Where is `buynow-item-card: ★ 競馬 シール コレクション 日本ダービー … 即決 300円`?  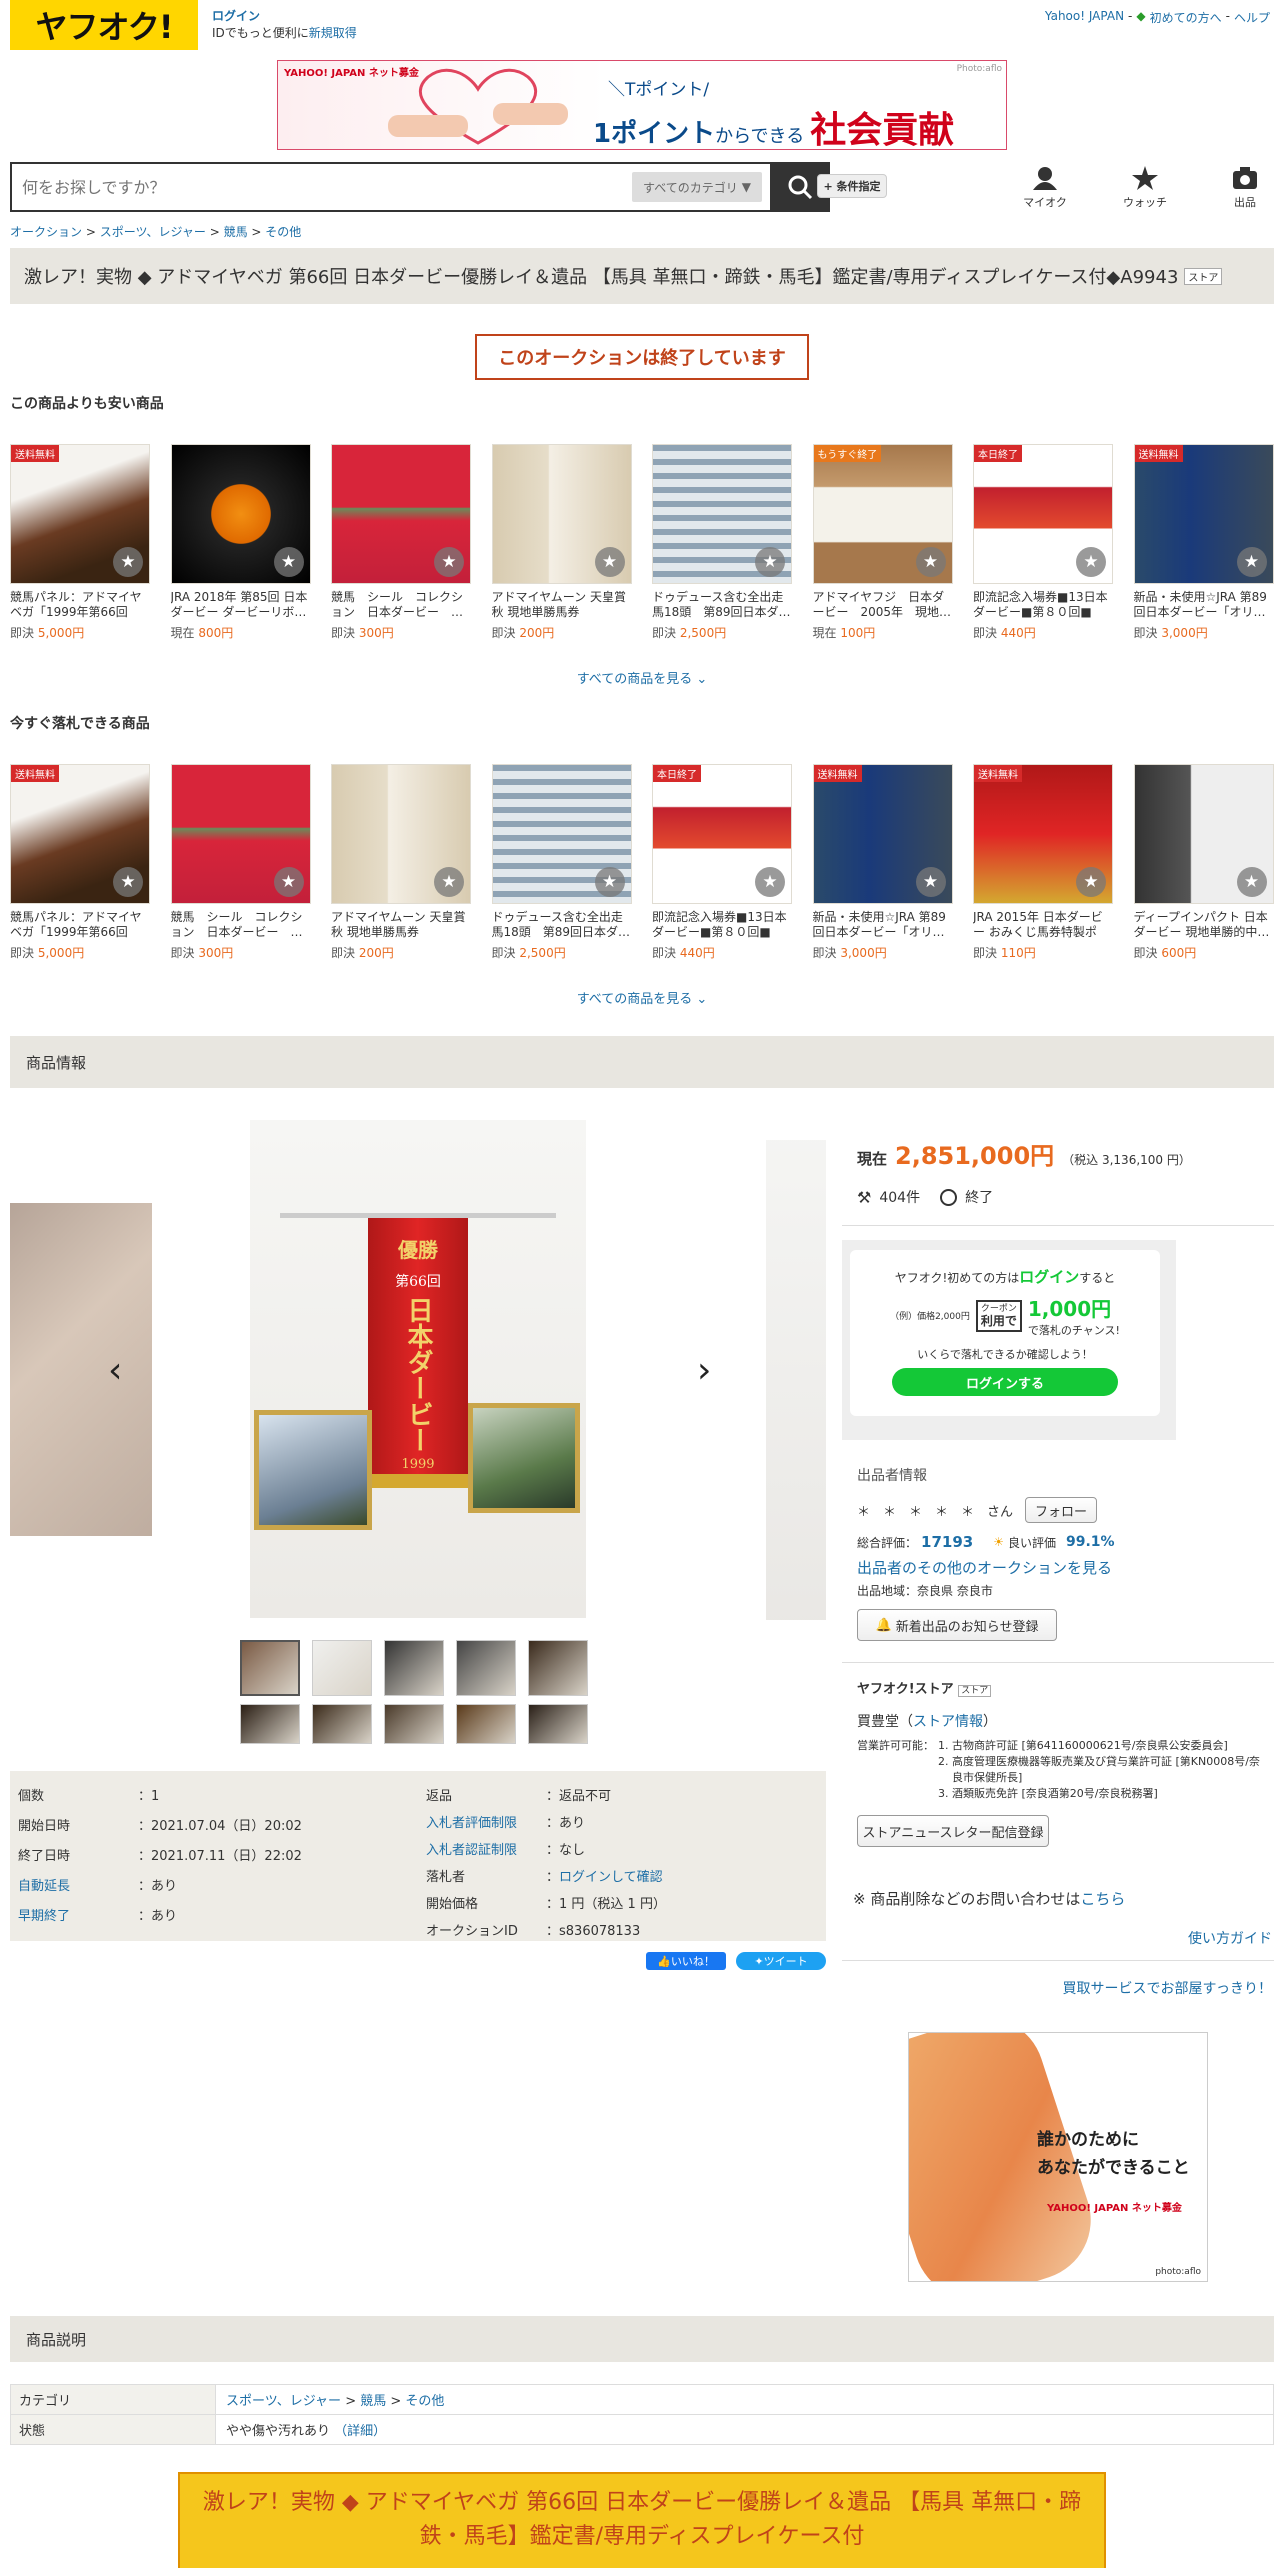
buynow-item-card: ★ 競馬 シール コレクション 日本ダービー … 即決 300円 is located at coordinates (240, 862).